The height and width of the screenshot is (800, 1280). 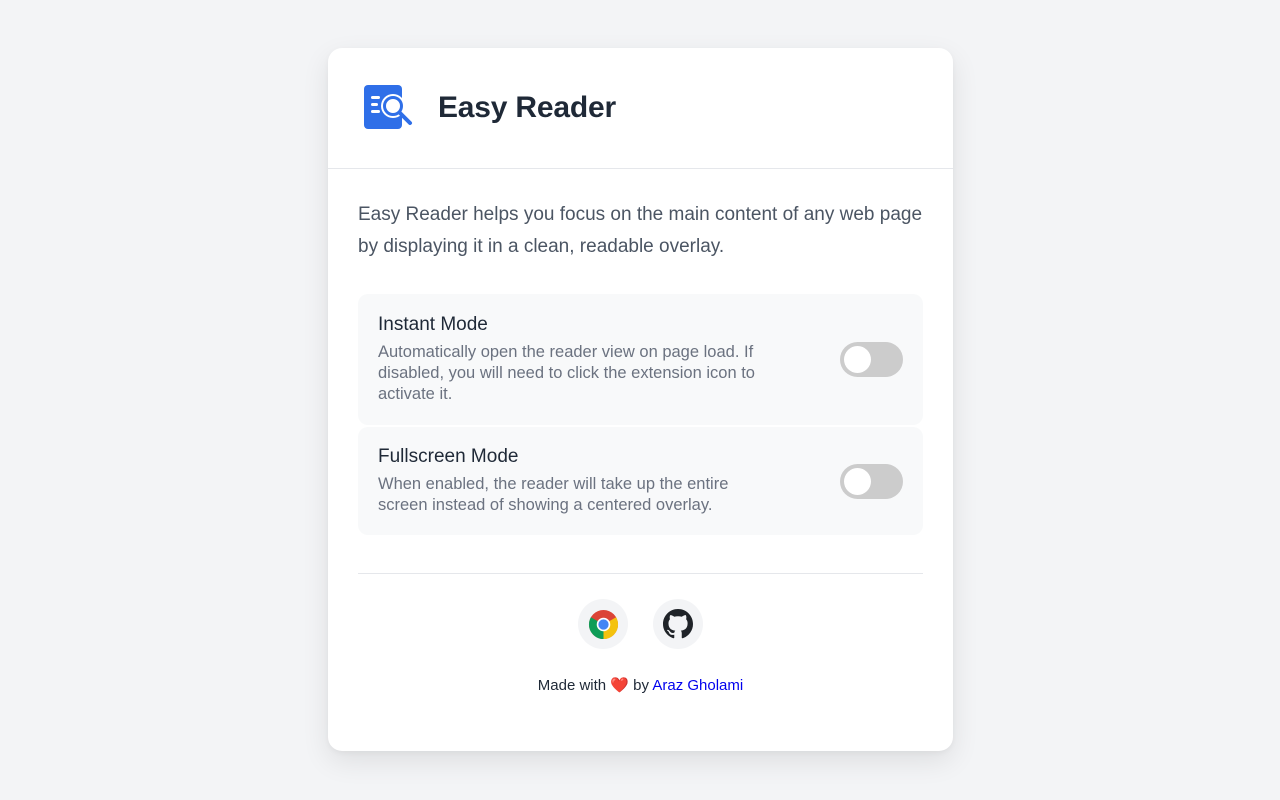 What do you see at coordinates (697, 685) in the screenshot?
I see `author-link: Araz Gholami` at bounding box center [697, 685].